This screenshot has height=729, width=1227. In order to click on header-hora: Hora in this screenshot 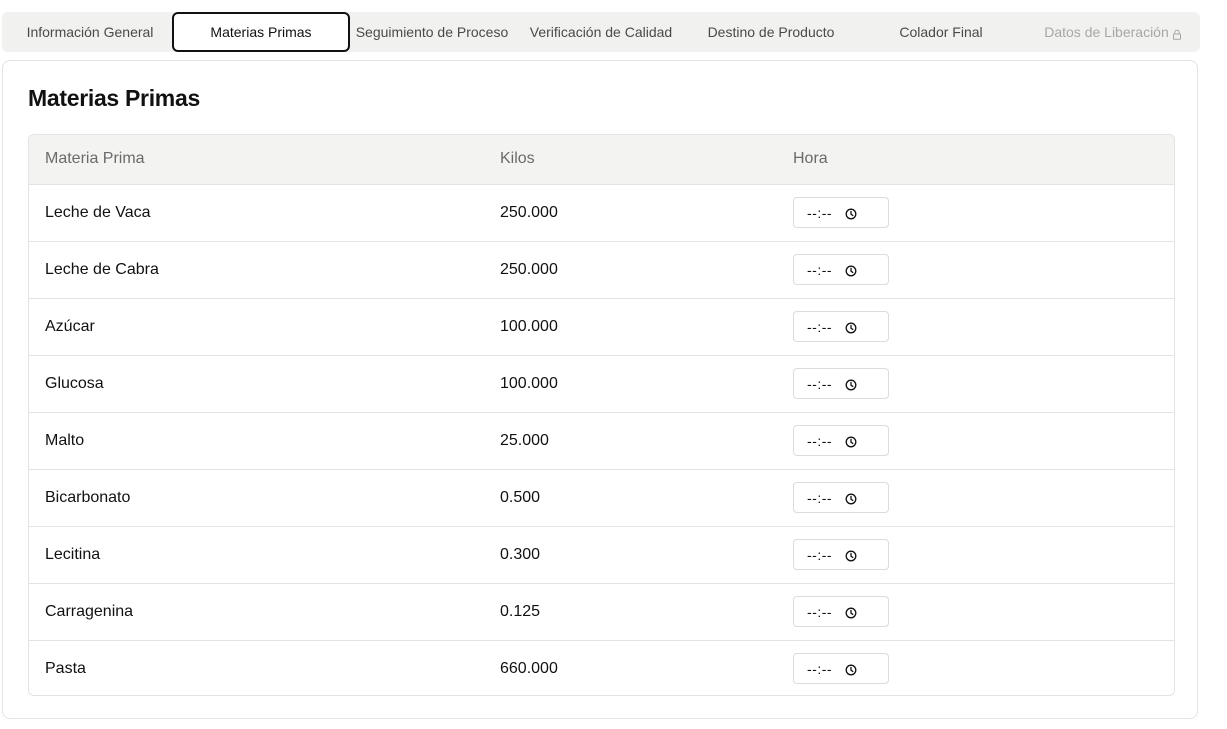, I will do `click(975, 160)`.